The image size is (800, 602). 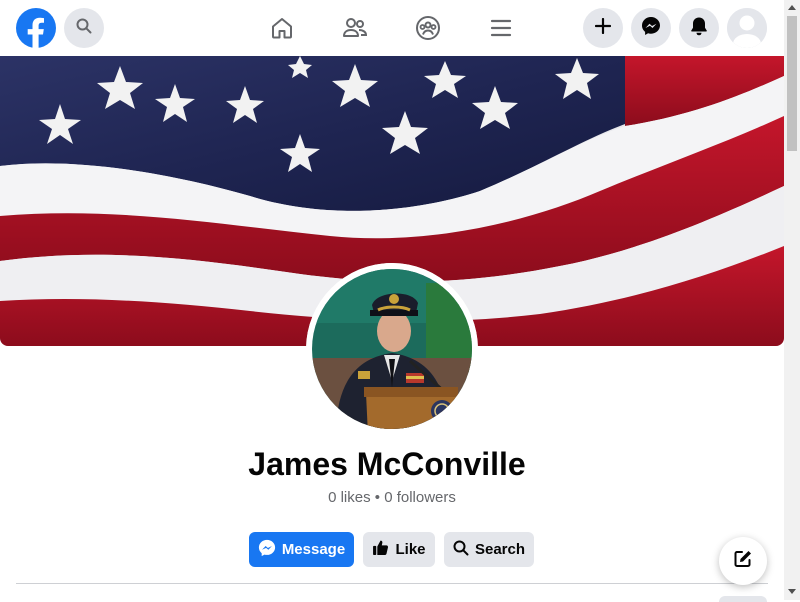 I want to click on thumbs-up-icon, so click(x=380, y=549).